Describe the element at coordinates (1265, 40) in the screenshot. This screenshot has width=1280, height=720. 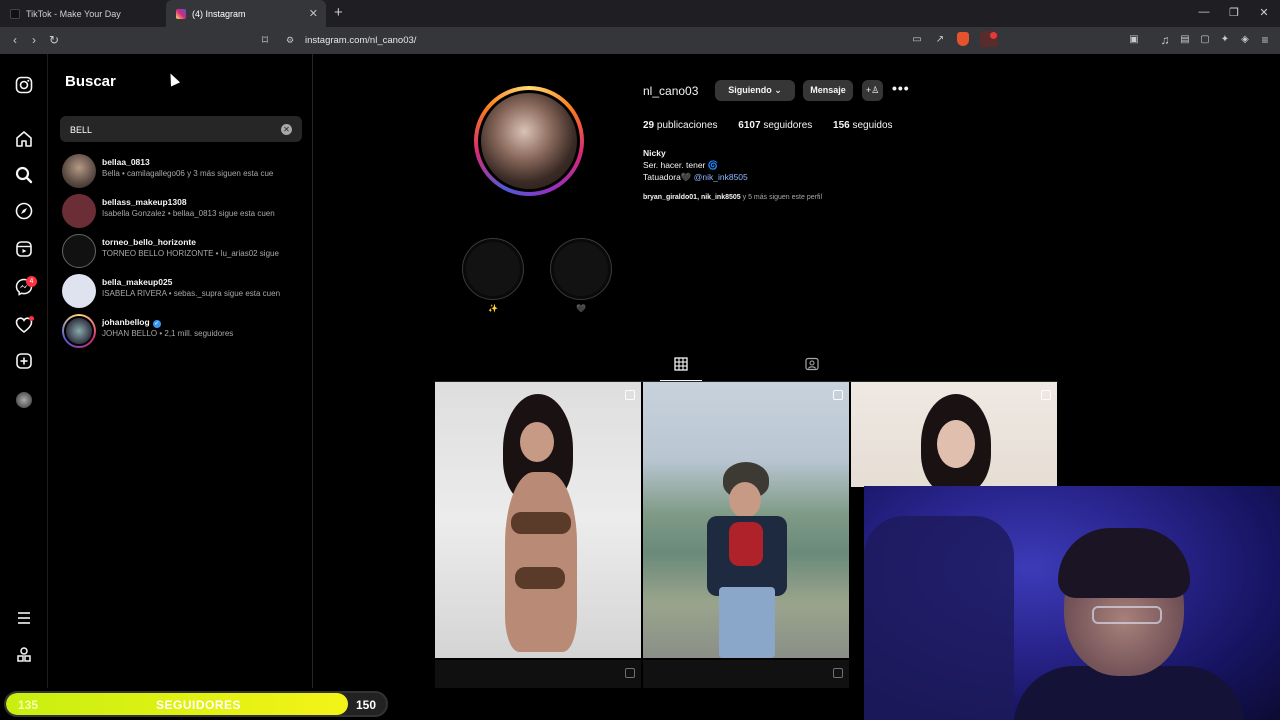
I see `menu-icon: ≡` at that location.